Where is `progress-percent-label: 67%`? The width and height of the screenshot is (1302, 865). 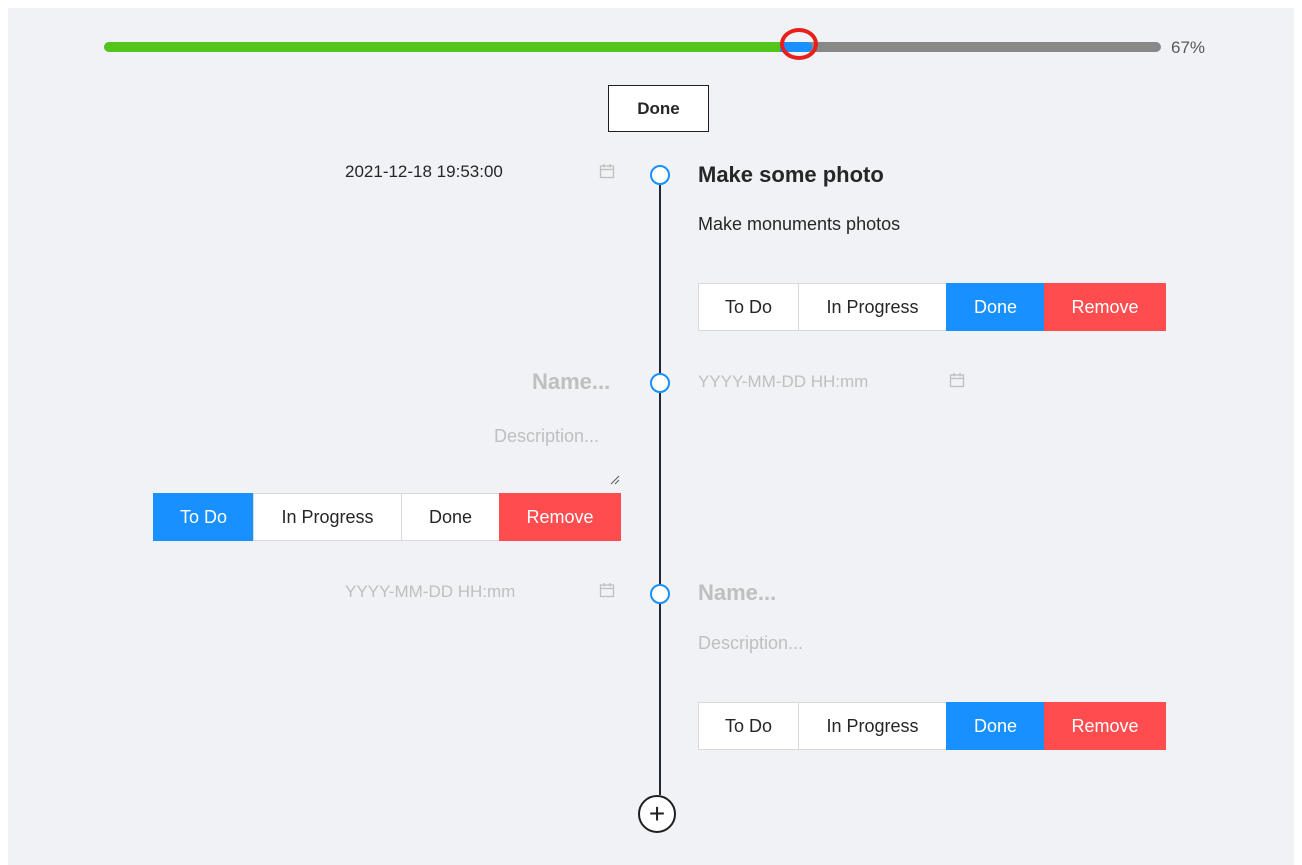 progress-percent-label: 67% is located at coordinates (1188, 47).